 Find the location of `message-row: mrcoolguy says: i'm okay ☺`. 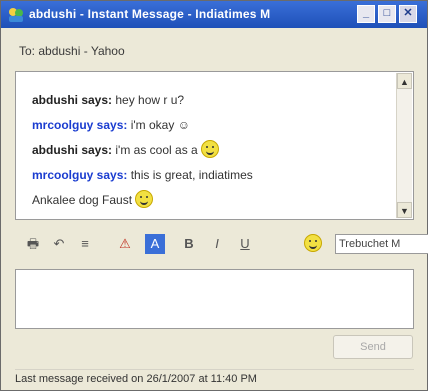

message-row: mrcoolguy says: i'm okay ☺ is located at coordinates (142, 125).